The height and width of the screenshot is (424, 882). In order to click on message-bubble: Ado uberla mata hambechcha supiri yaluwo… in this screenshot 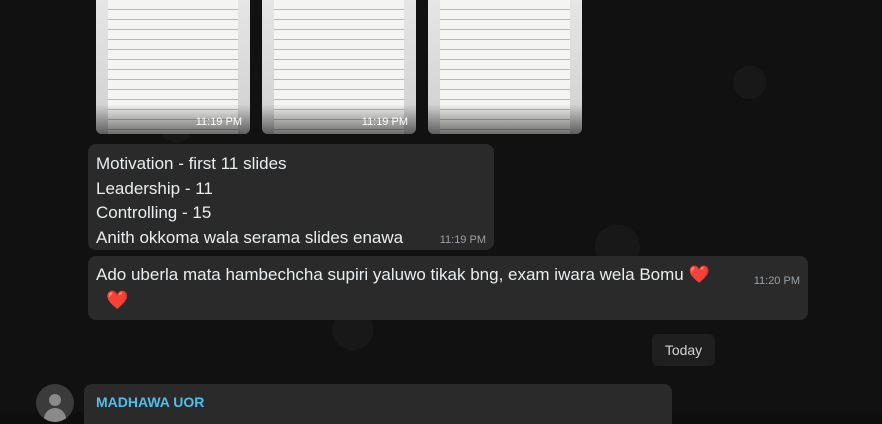, I will do `click(448, 288)`.